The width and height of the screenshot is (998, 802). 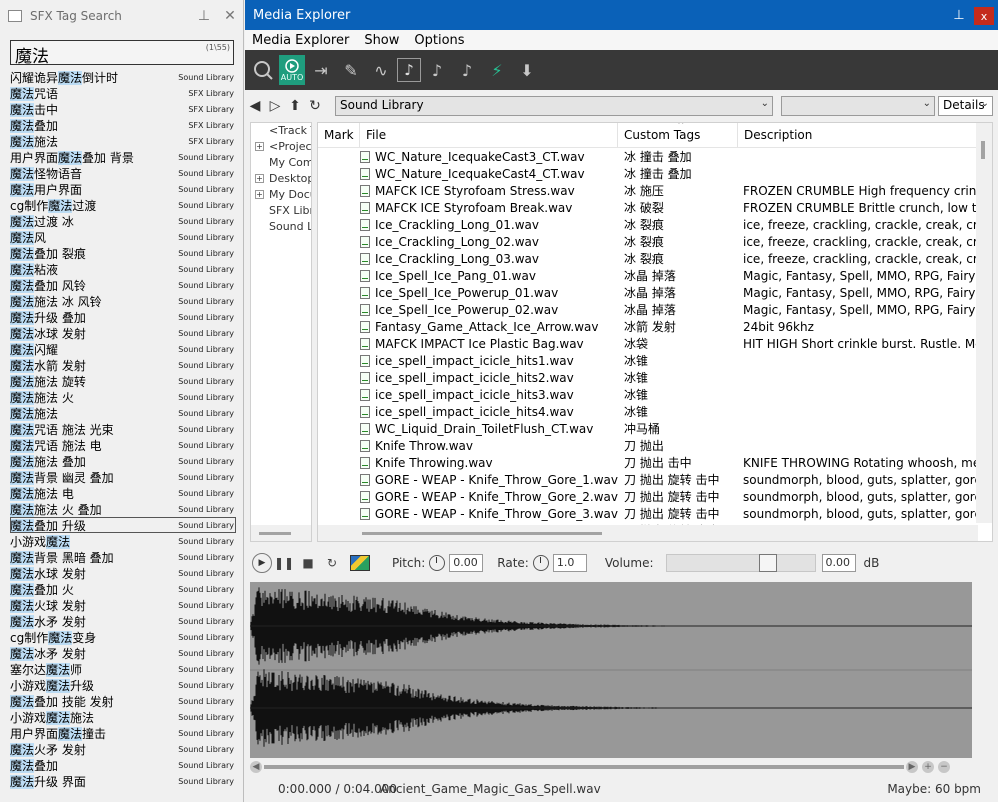 What do you see at coordinates (648, 360) in the screenshot?
I see `file-row: ice_spell_impact_icicle_hits1.wav 冰锥` at bounding box center [648, 360].